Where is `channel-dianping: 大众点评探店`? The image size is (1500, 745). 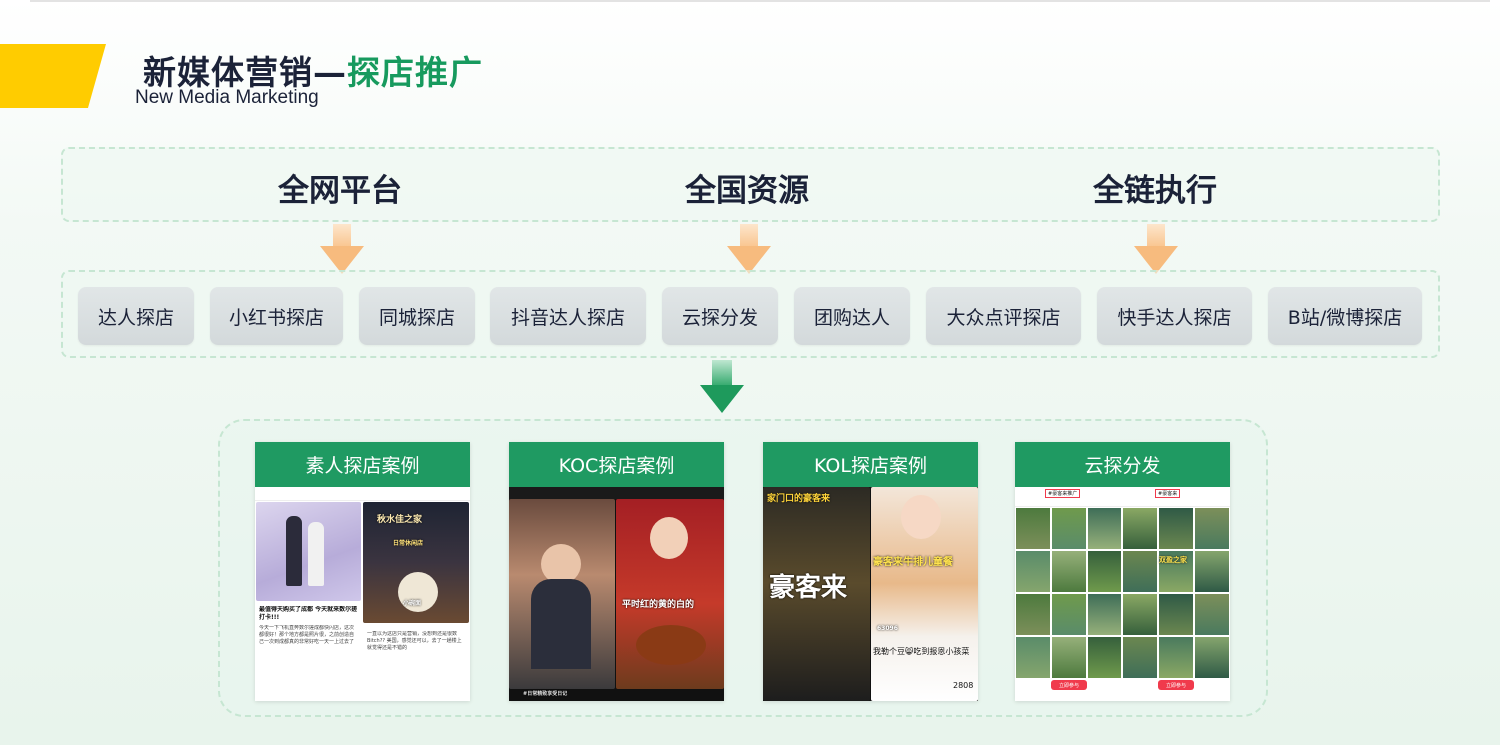 channel-dianping: 大众点评探店 is located at coordinates (1003, 316).